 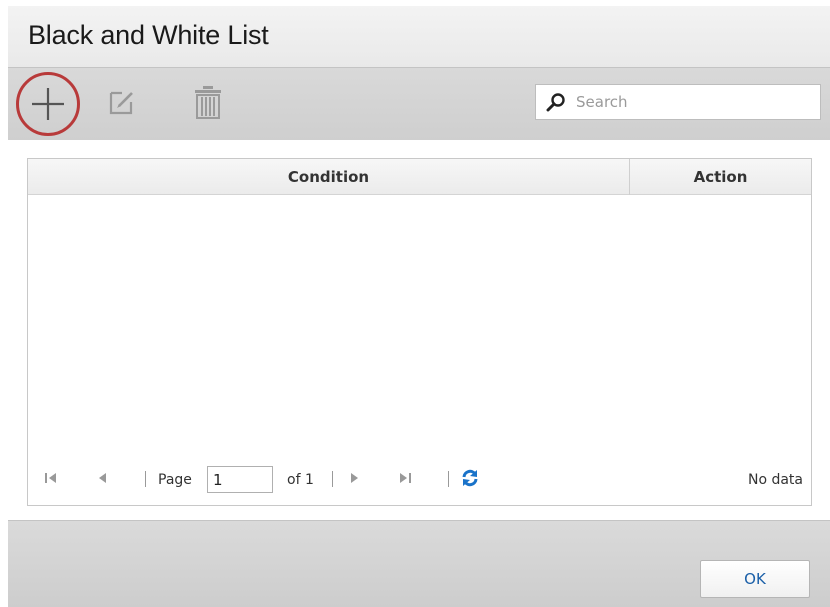 What do you see at coordinates (755, 579) in the screenshot?
I see `ok-button: OK` at bounding box center [755, 579].